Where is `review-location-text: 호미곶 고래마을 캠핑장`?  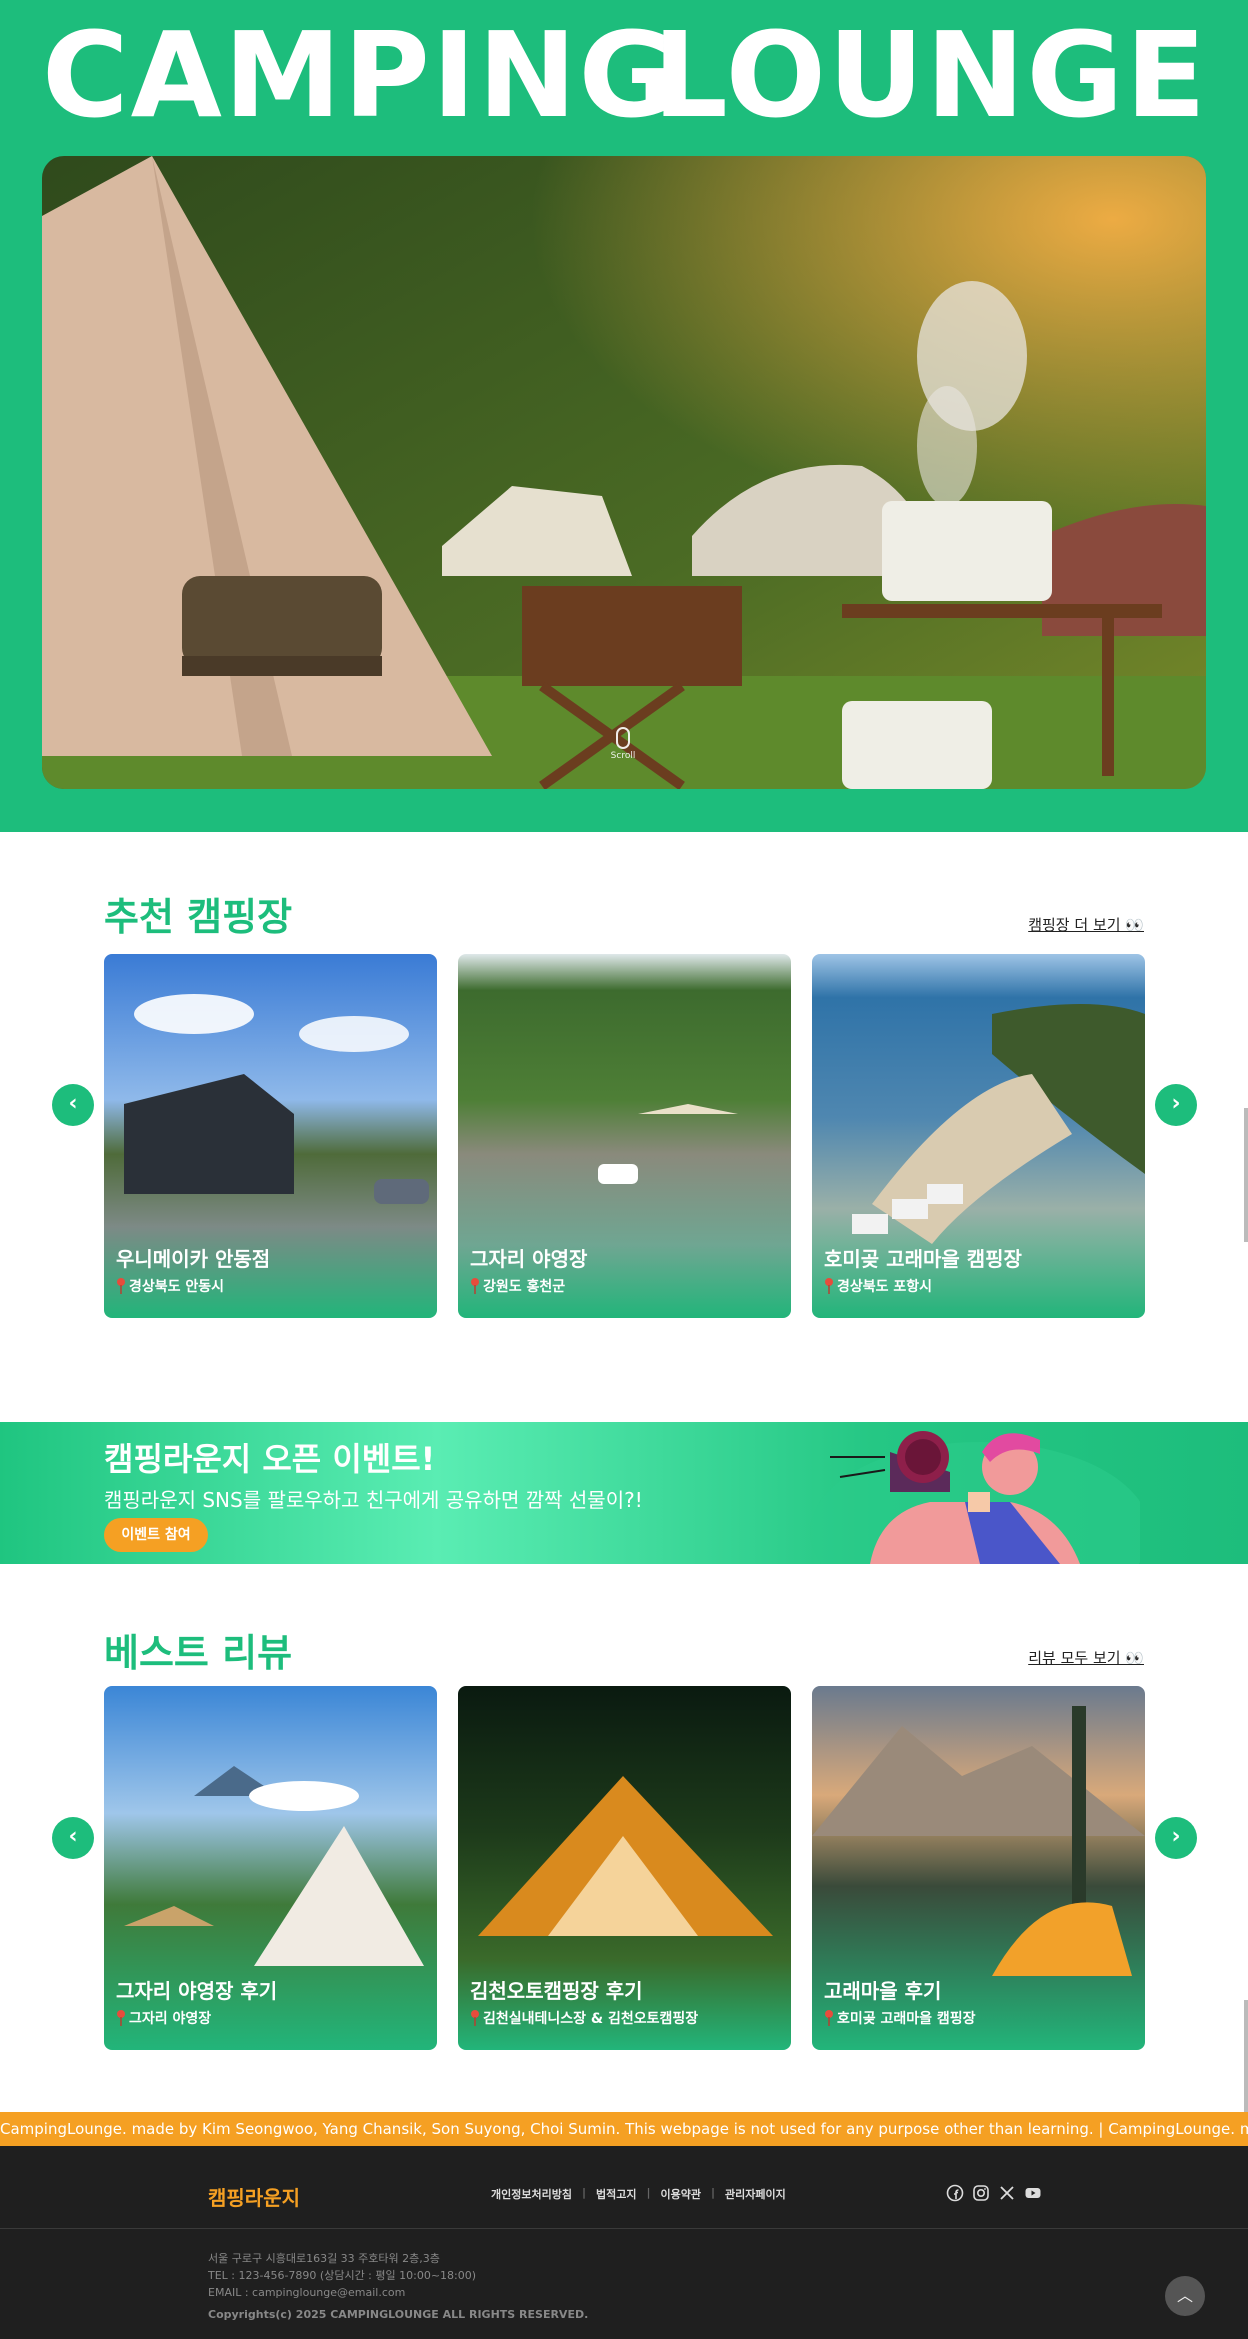
review-location-text: 호미곶 고래마을 캠핑장 is located at coordinates (906, 2019).